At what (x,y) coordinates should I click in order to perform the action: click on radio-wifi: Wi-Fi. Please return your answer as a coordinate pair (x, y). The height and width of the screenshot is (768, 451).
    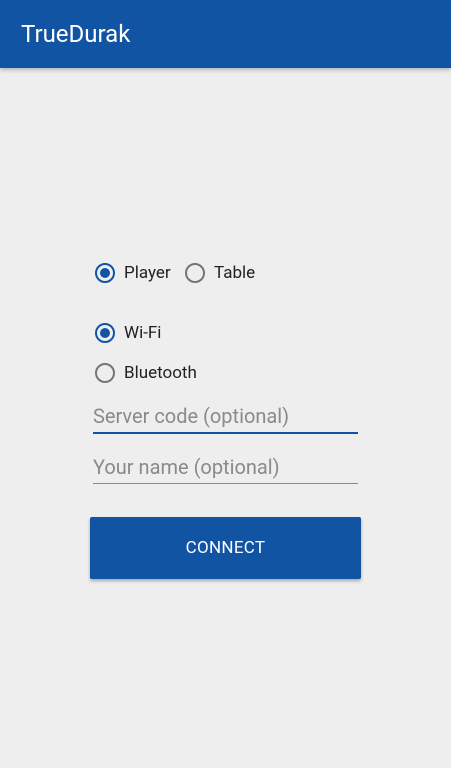
    Looking at the image, I should click on (128, 333).